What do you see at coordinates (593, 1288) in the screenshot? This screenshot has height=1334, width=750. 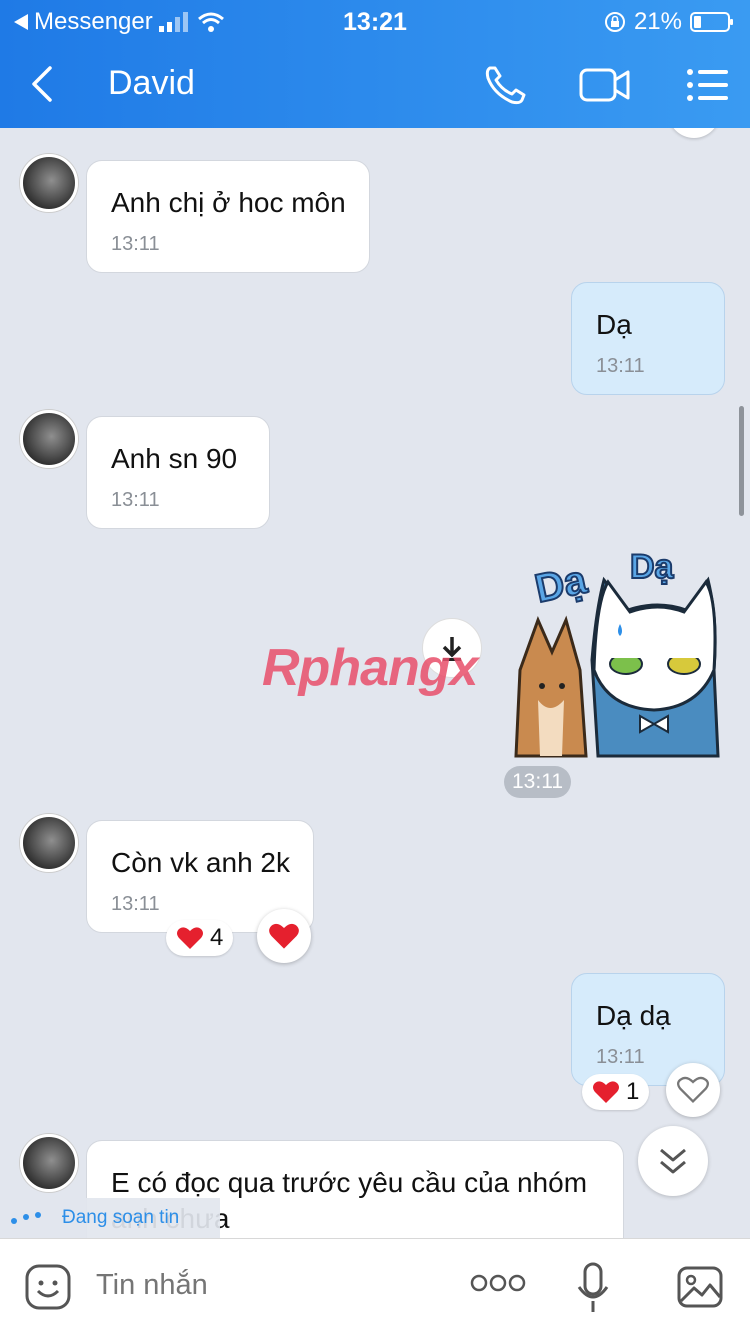 I see `microphone-icon` at bounding box center [593, 1288].